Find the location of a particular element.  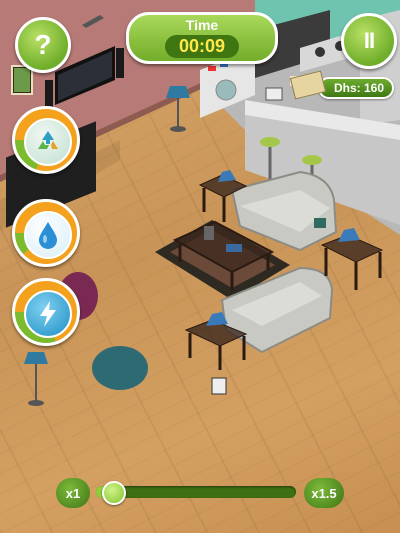

pause-icon: II is located at coordinates (369, 40).